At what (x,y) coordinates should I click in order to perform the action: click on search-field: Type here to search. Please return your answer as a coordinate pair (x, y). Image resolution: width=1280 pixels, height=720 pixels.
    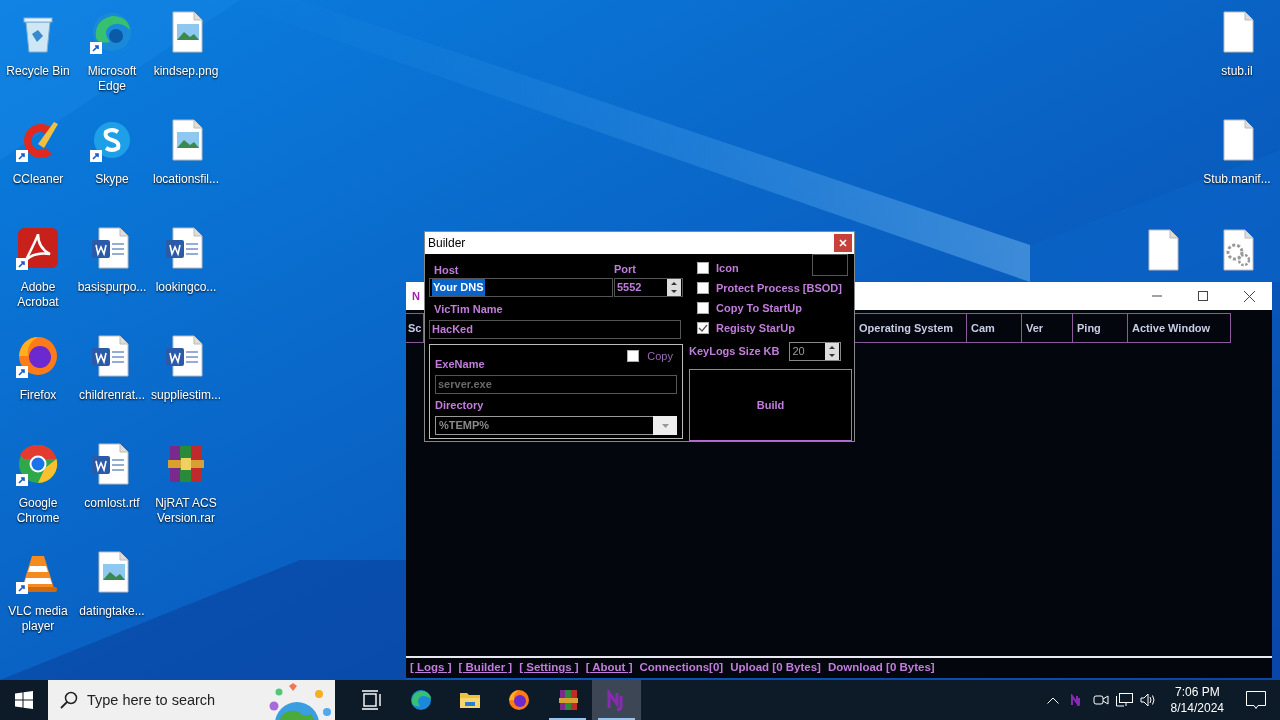
    Looking at the image, I should click on (191, 700).